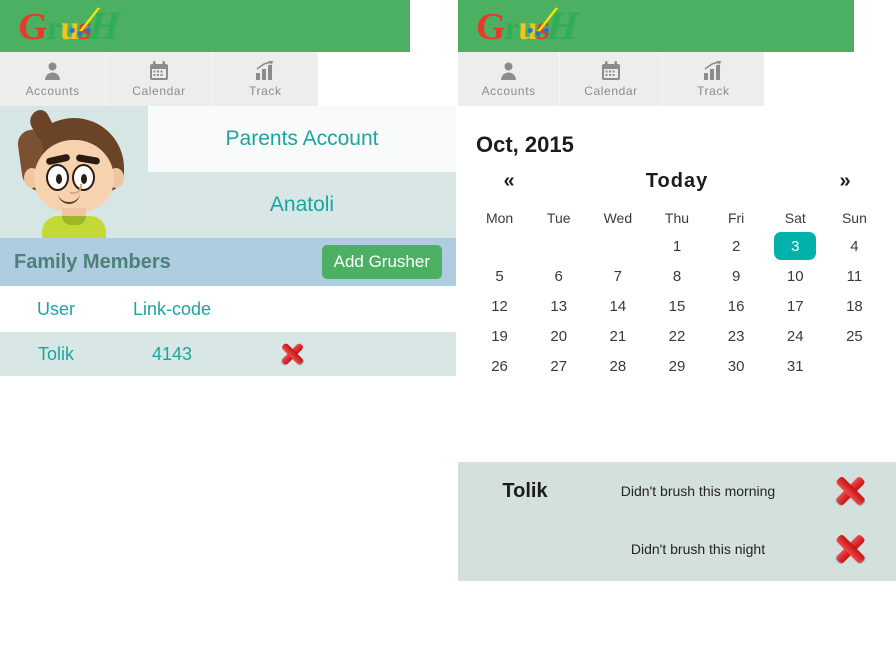  What do you see at coordinates (656, 26) in the screenshot?
I see `app-header-right: Grus/H` at bounding box center [656, 26].